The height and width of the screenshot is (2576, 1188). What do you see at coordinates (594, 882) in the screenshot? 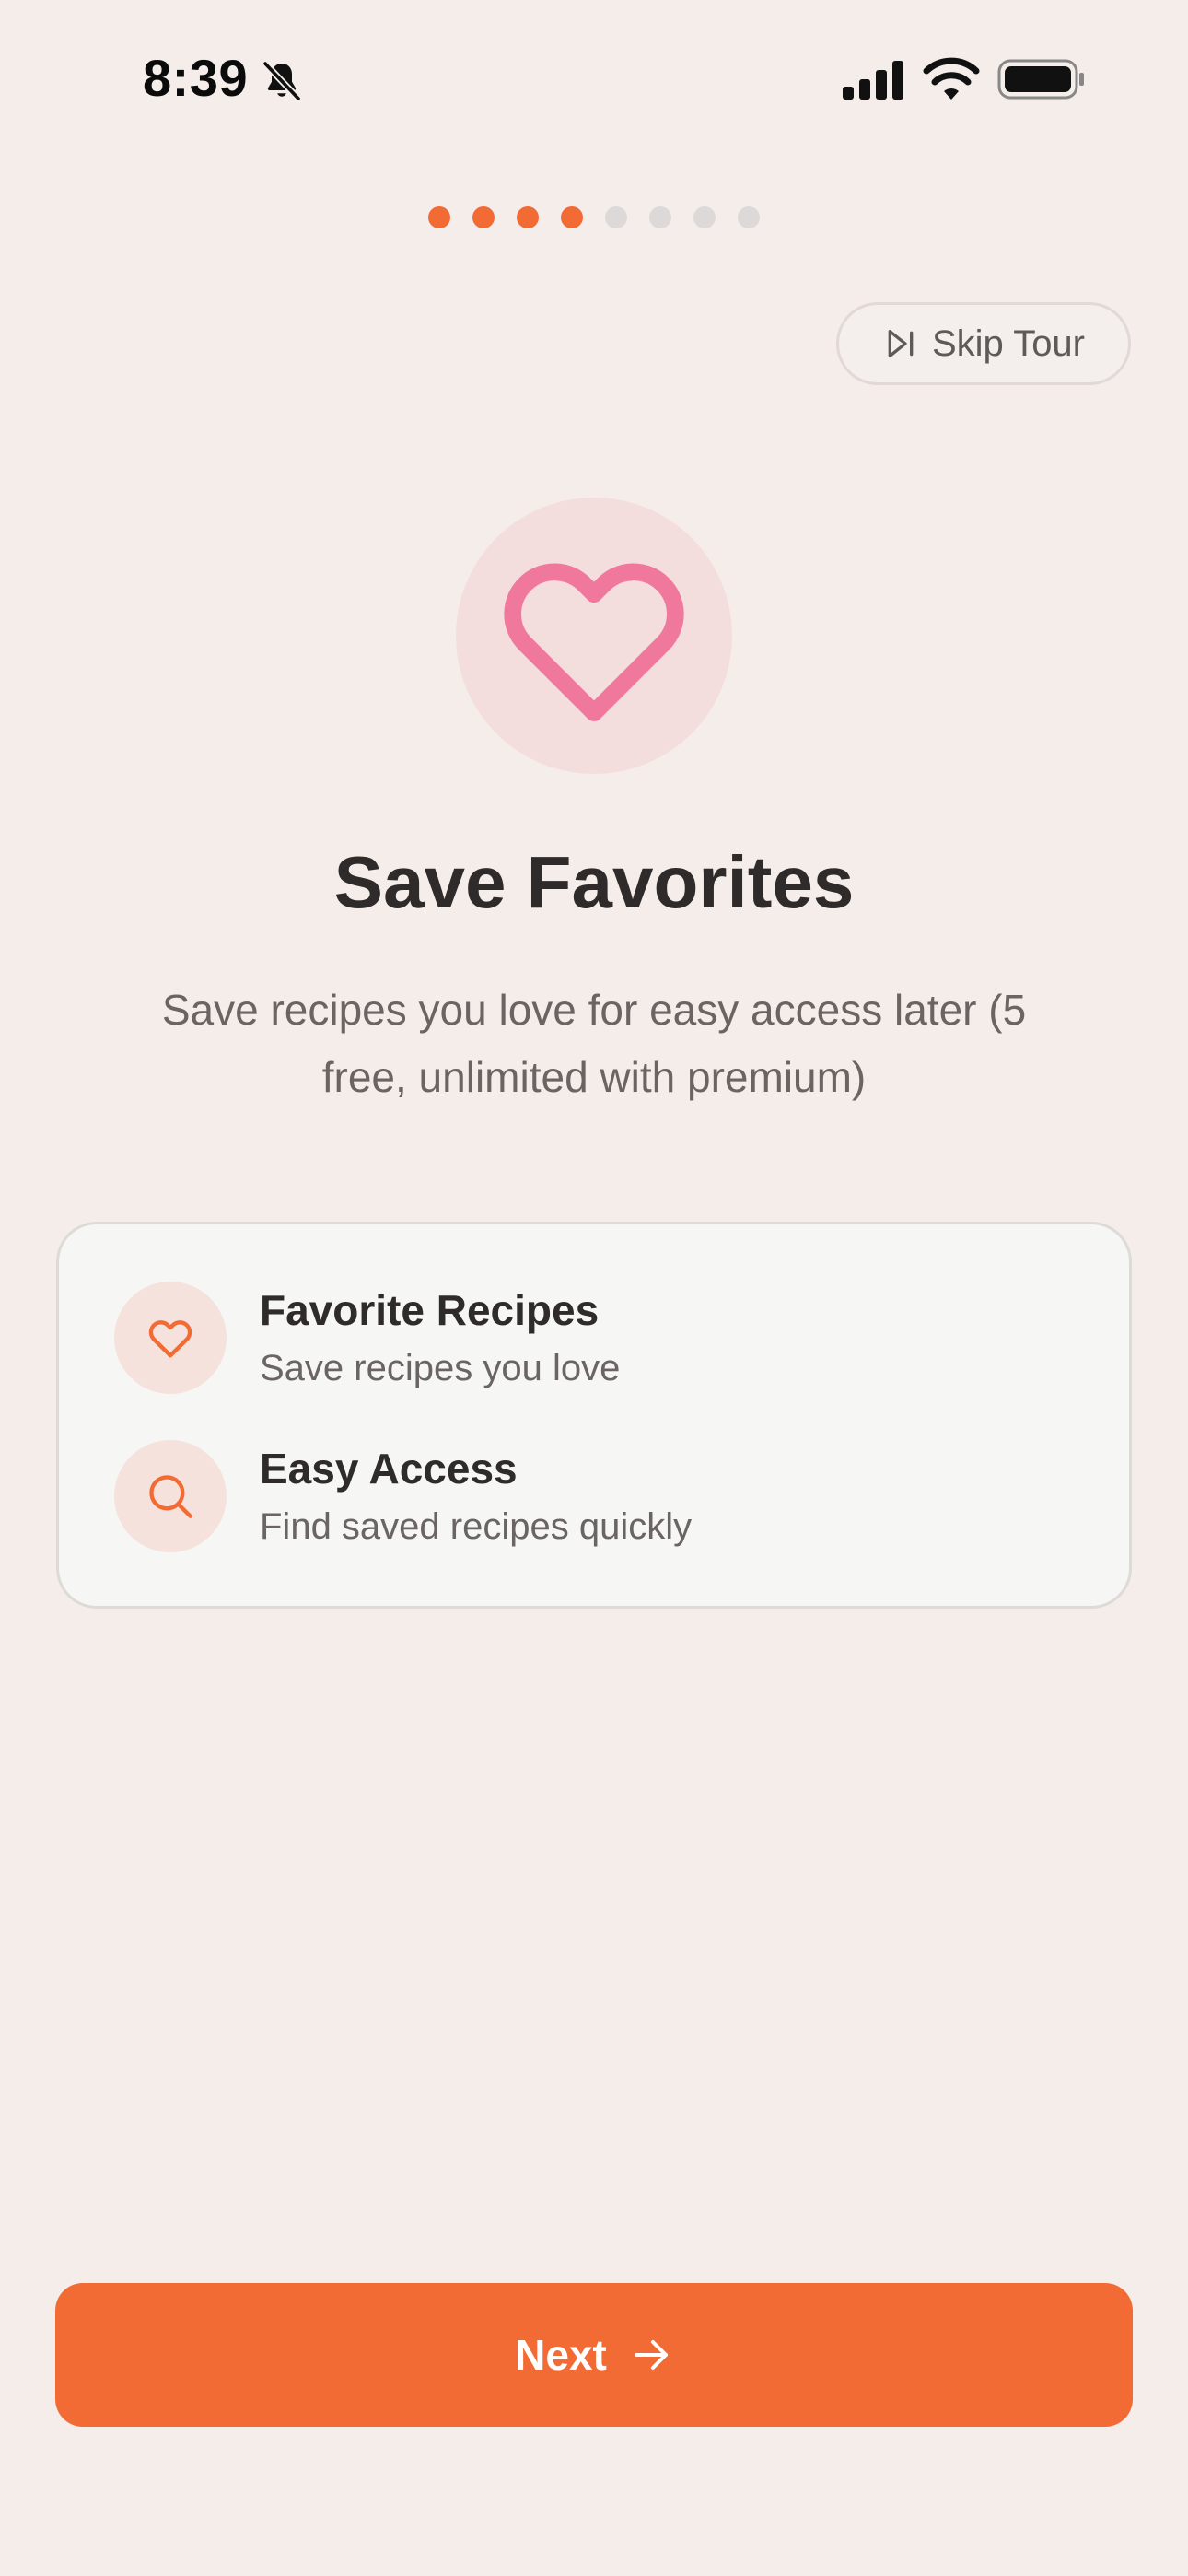
I see `page-title: Save Favorites` at bounding box center [594, 882].